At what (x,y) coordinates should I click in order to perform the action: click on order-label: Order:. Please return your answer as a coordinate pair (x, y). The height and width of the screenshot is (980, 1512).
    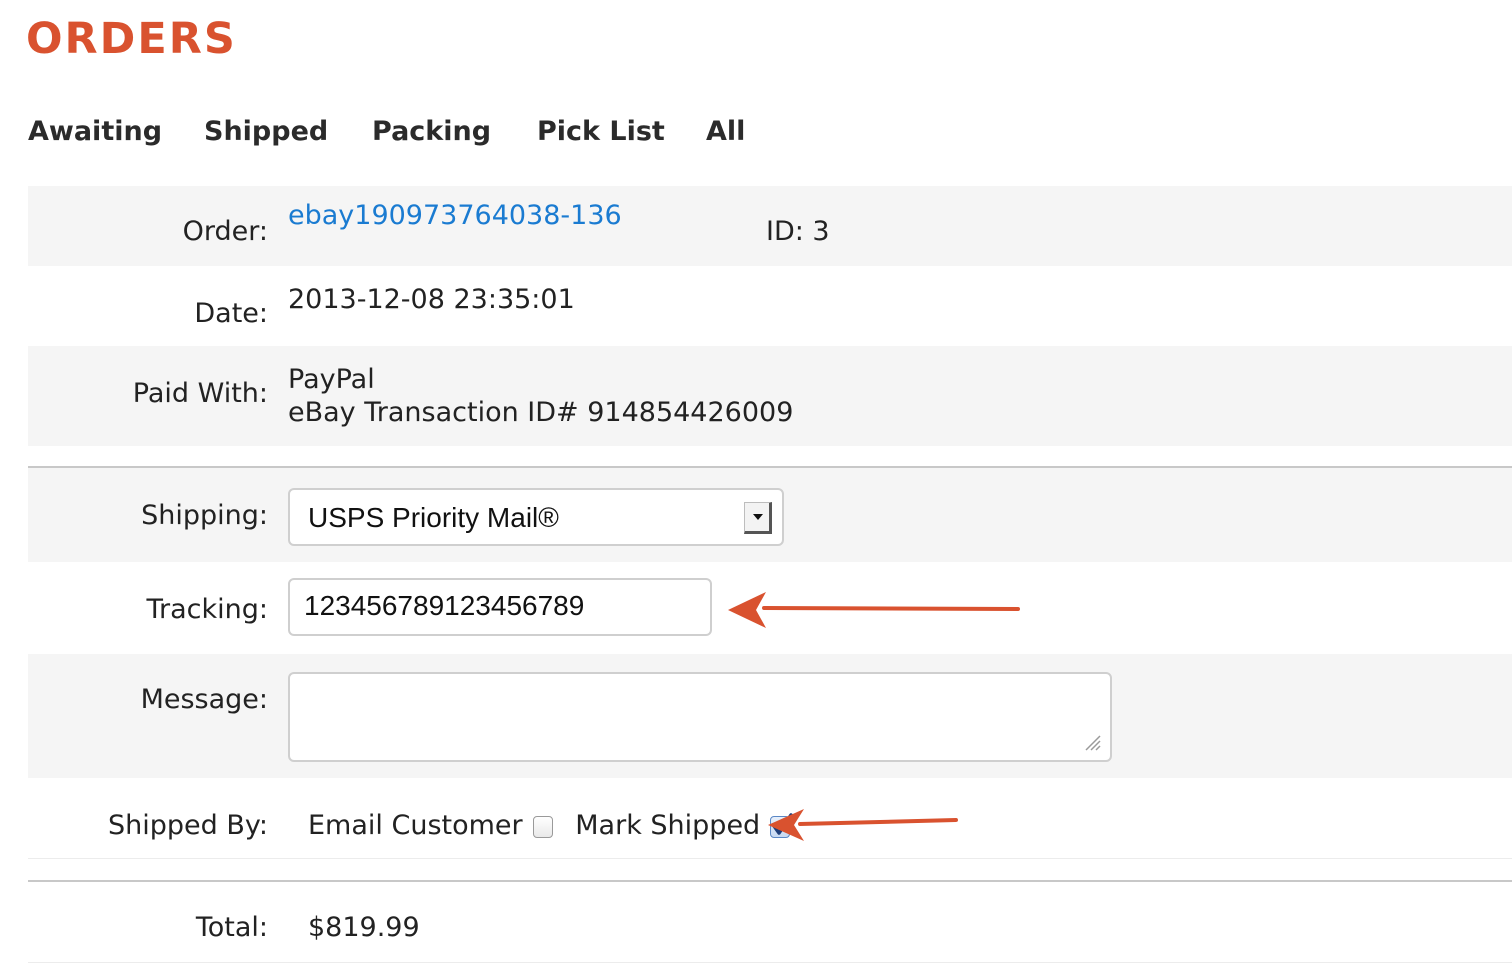
    Looking at the image, I should click on (225, 231).